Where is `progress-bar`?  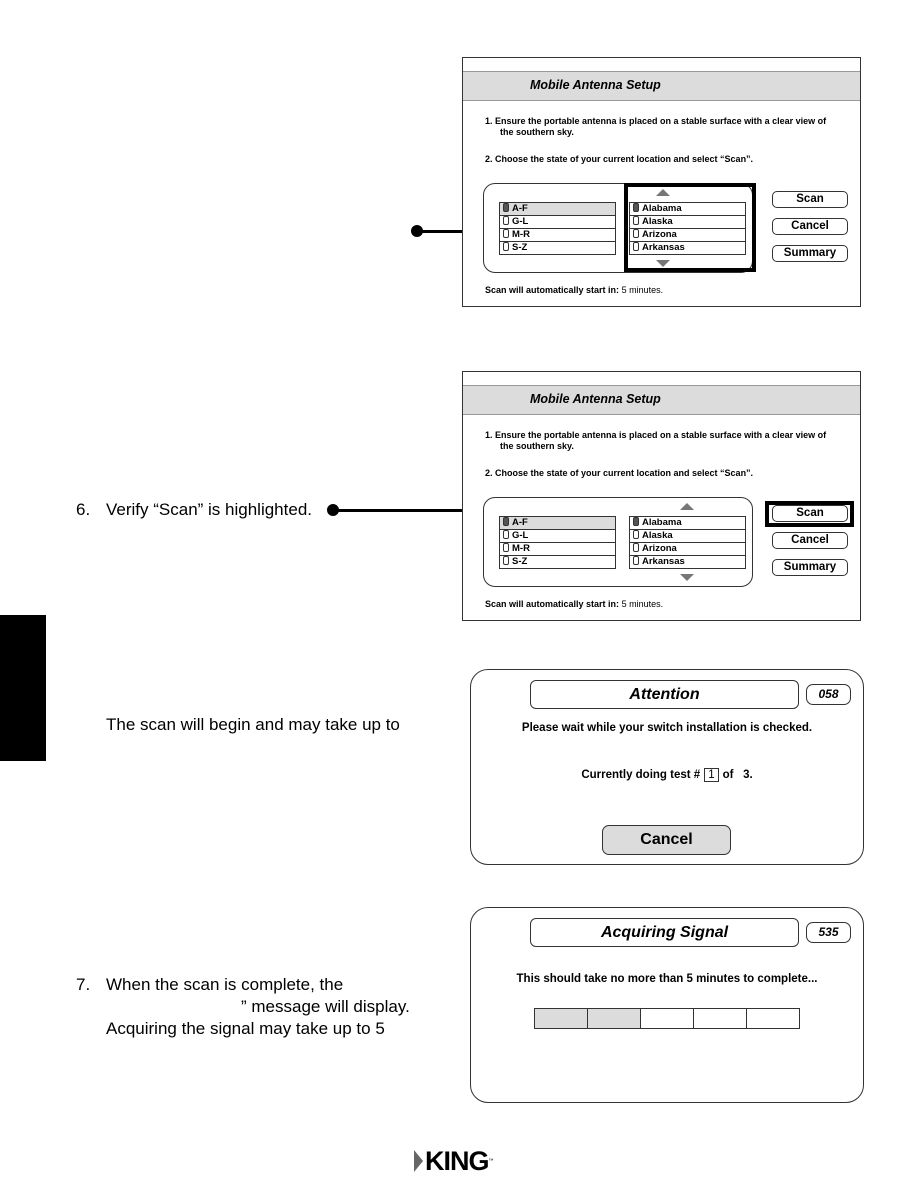 progress-bar is located at coordinates (667, 1018).